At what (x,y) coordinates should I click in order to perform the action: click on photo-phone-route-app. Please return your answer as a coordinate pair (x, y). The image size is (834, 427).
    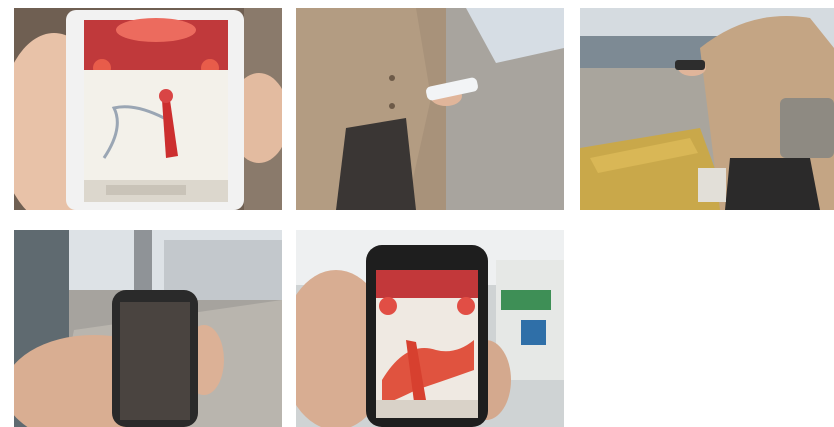
    Looking at the image, I should click on (430, 328).